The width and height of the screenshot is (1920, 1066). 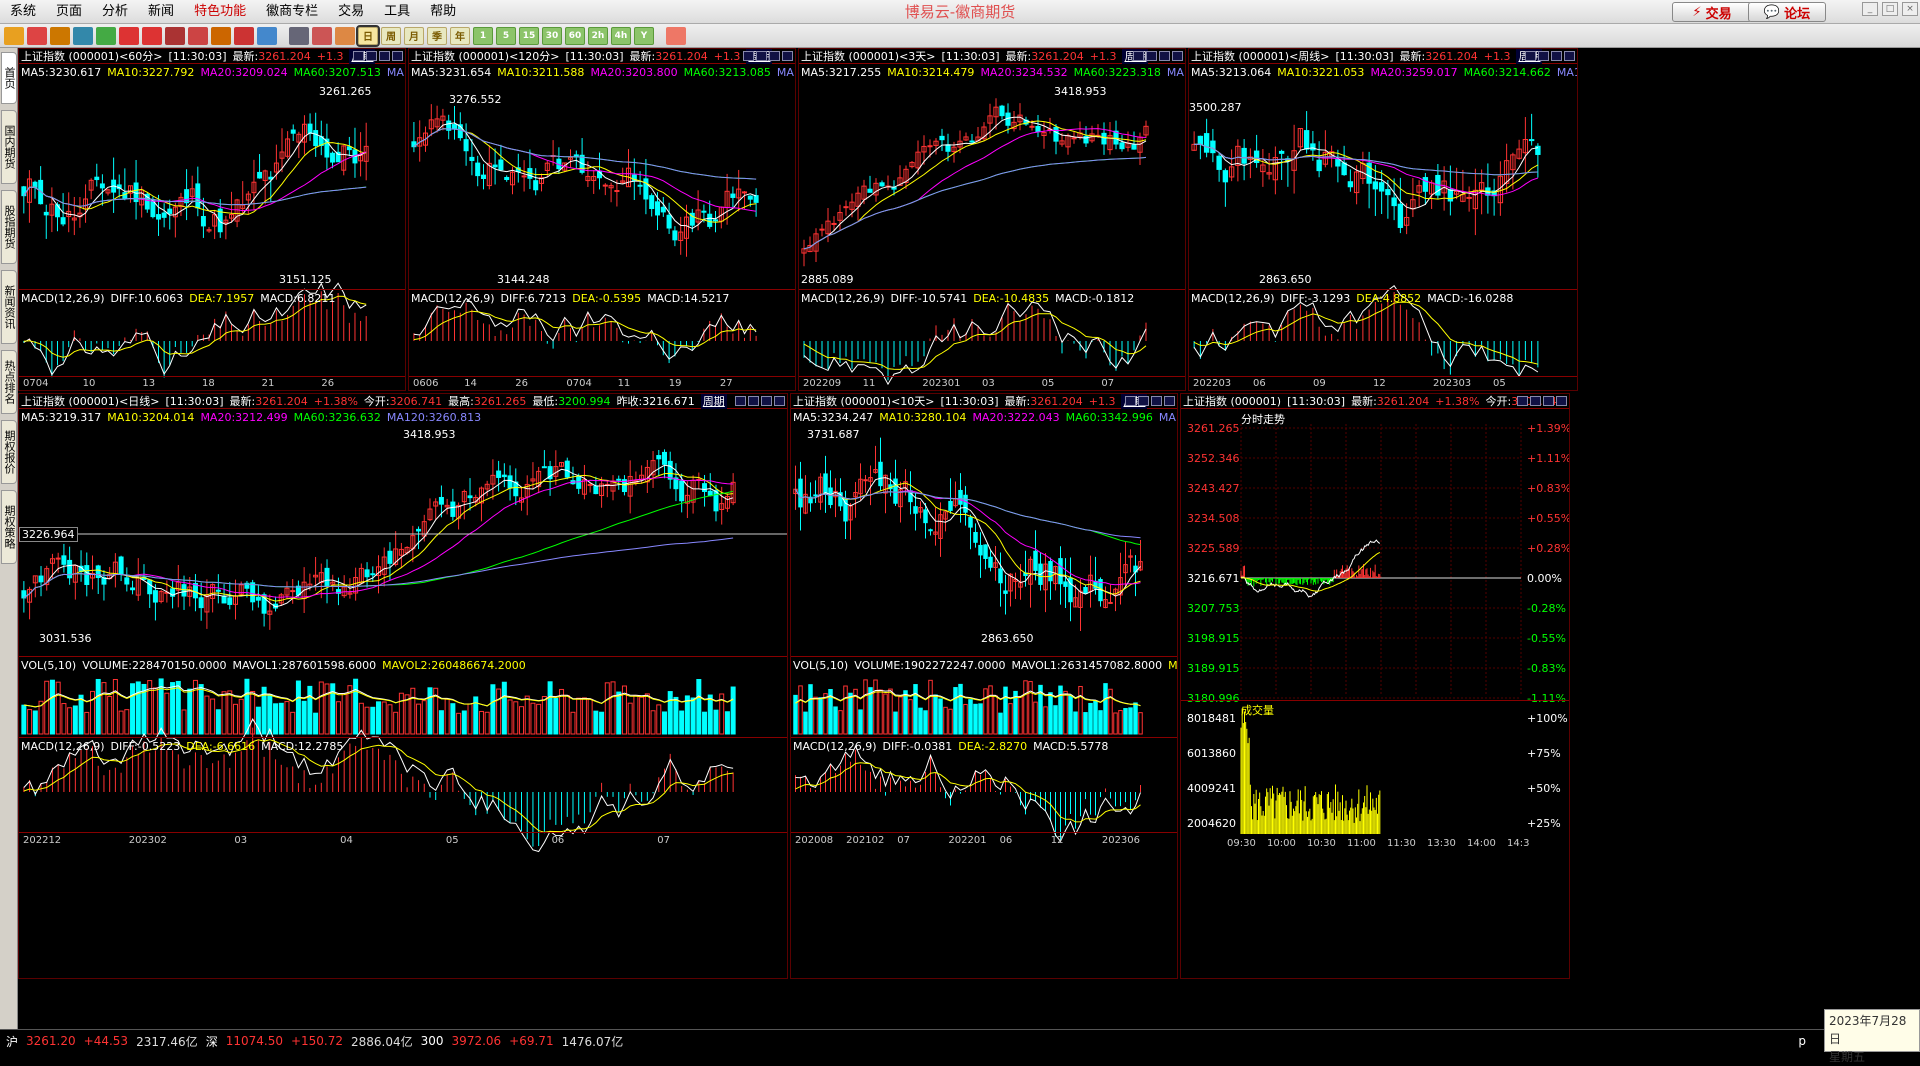 I want to click on pen-icon, so click(x=198, y=36).